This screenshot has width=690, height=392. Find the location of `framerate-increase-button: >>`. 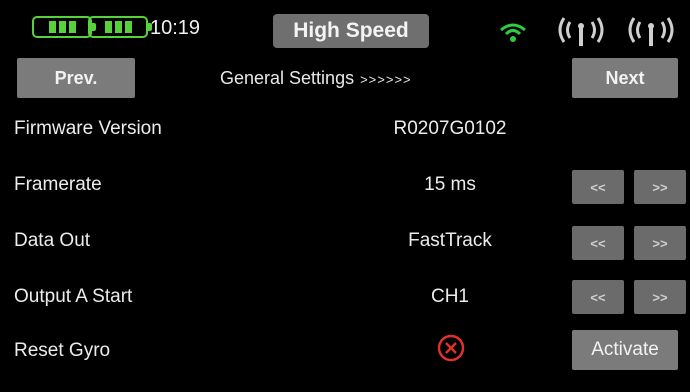

framerate-increase-button: >> is located at coordinates (660, 187).